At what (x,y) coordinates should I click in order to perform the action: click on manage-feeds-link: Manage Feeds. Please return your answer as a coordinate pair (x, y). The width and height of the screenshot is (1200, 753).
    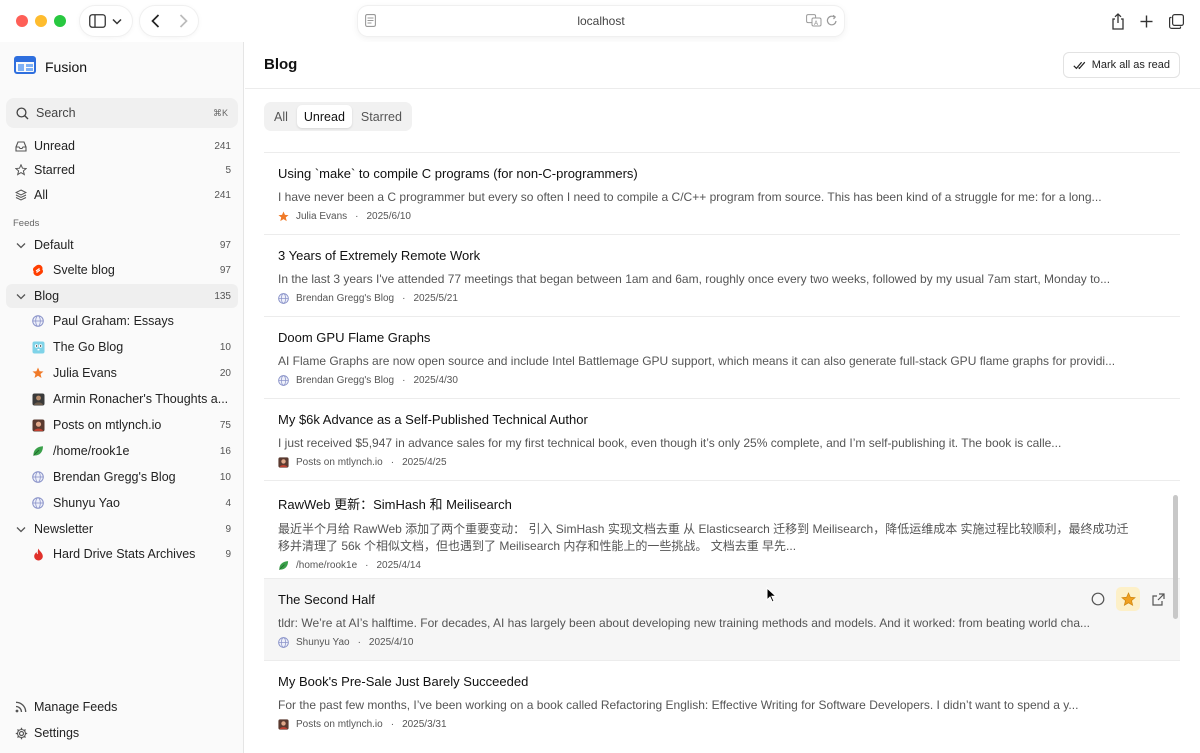
    Looking at the image, I should click on (122, 707).